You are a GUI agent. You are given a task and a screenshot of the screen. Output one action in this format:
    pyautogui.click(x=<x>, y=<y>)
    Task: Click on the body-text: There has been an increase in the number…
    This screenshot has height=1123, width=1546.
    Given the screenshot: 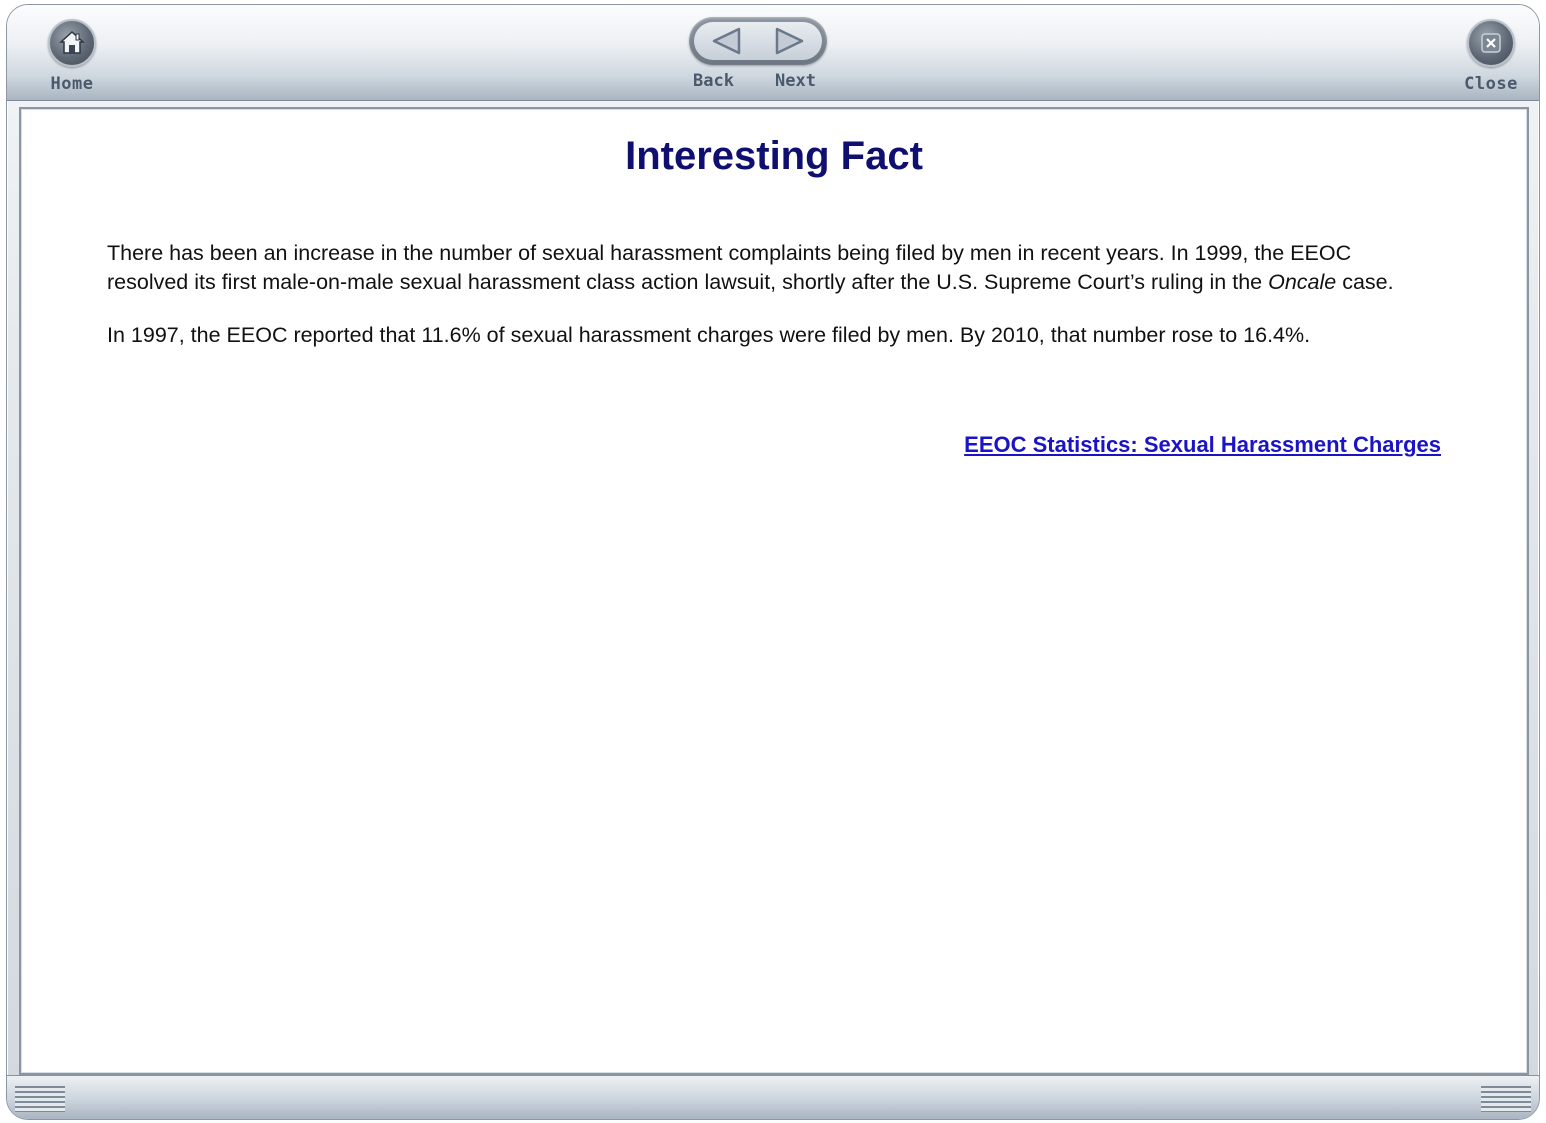 What is the action you would take?
    pyautogui.click(x=772, y=306)
    